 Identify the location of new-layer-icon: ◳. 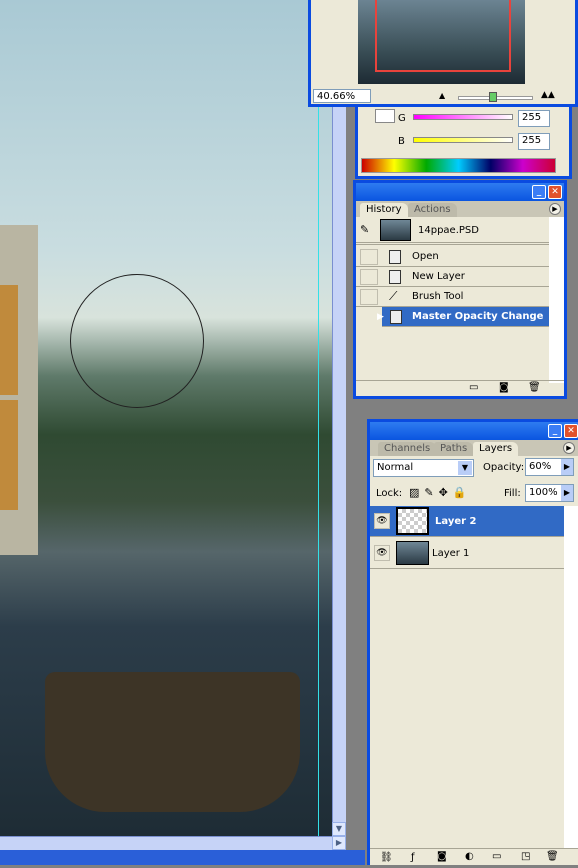
(525, 856).